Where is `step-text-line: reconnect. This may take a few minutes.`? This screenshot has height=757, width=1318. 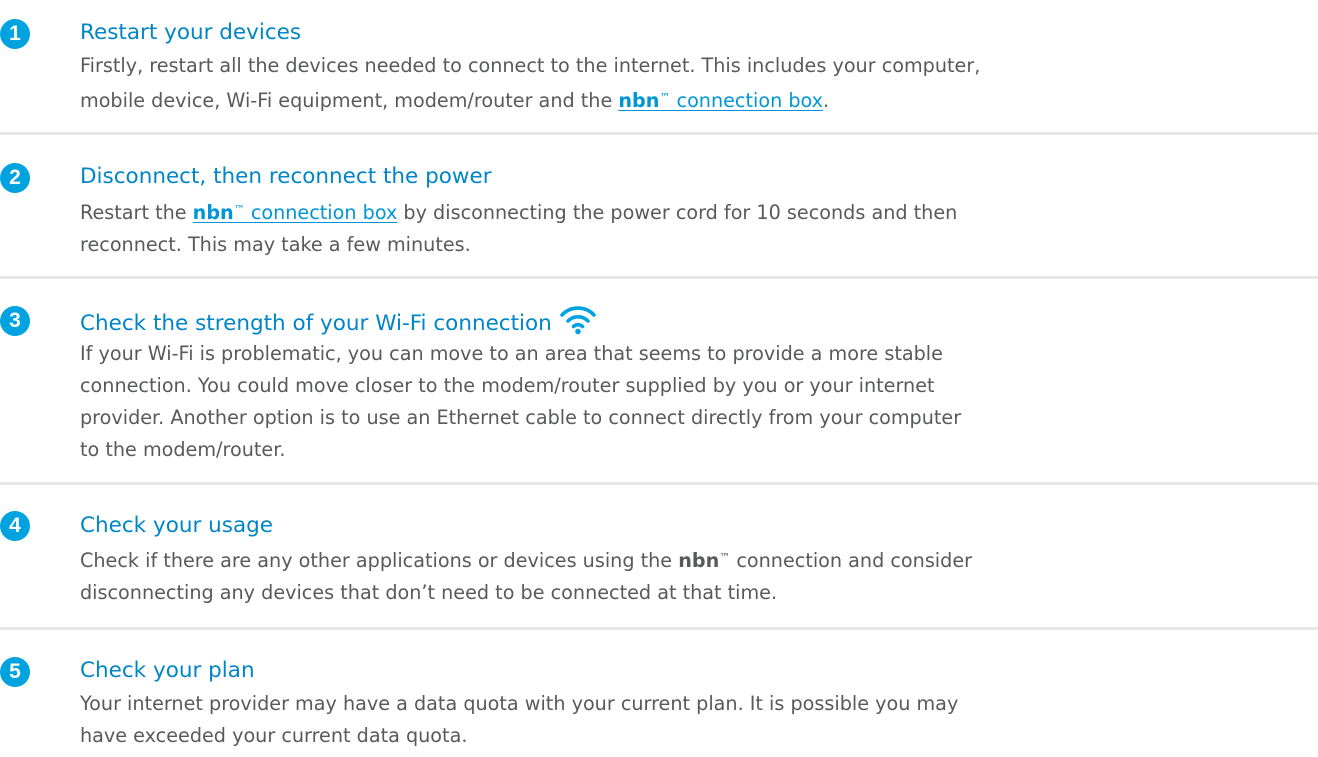
step-text-line: reconnect. This may take a few minutes. is located at coordinates (275, 244).